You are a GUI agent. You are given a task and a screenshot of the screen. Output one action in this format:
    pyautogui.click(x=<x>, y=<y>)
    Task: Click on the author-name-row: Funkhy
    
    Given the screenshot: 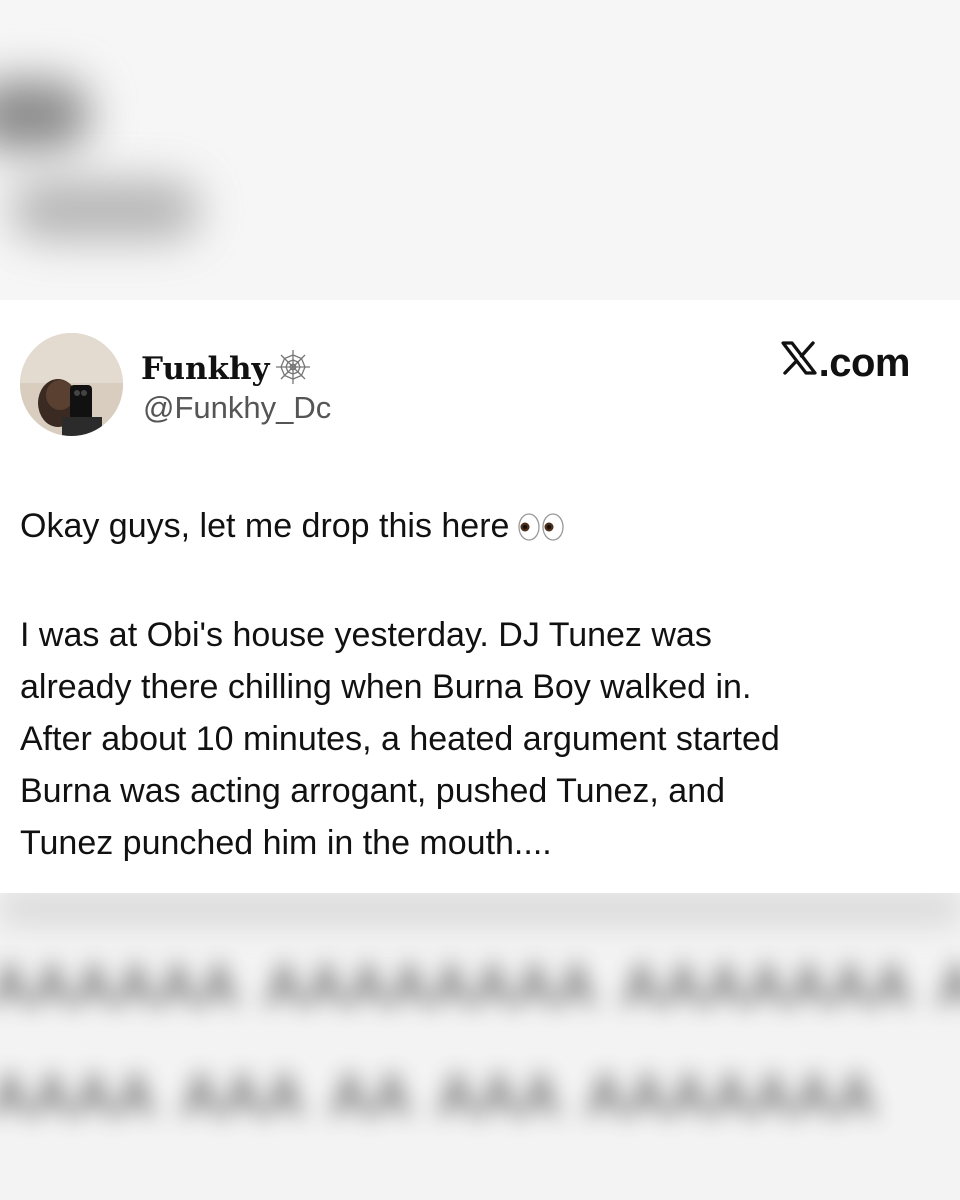 What is the action you would take?
    pyautogui.click(x=226, y=368)
    